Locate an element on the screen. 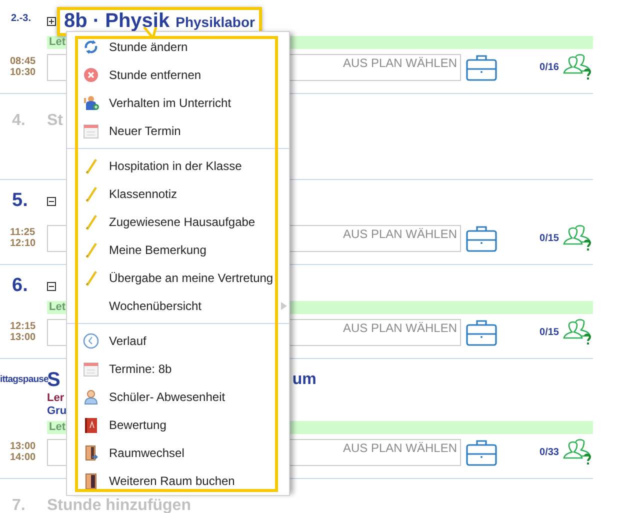 This screenshot has width=640, height=513. break-label: ittagspause is located at coordinates (24, 379).